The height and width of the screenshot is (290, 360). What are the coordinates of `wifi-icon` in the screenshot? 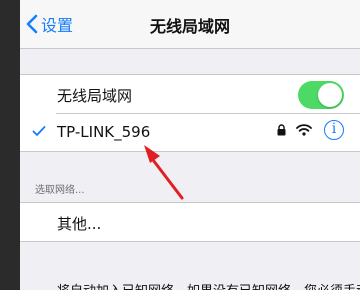 It's located at (304, 130).